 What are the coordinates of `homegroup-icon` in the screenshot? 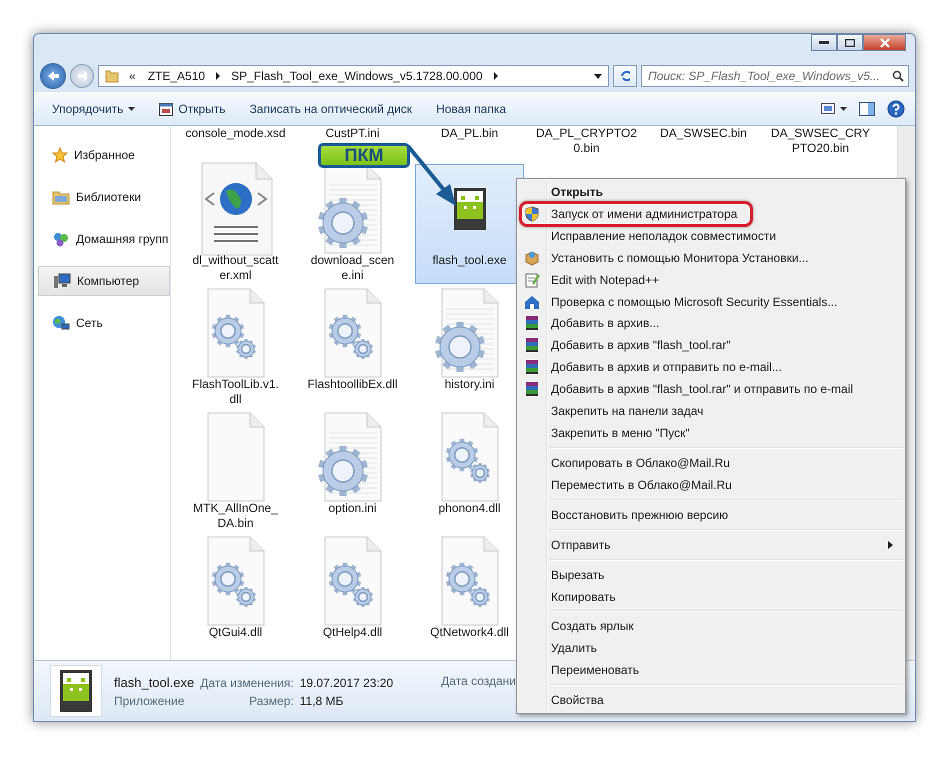 It's located at (61, 239).